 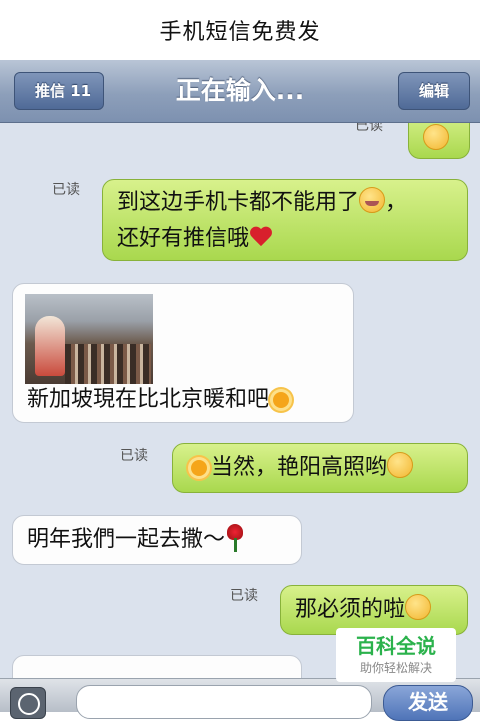 I want to click on send-button: 发送, so click(x=428, y=703).